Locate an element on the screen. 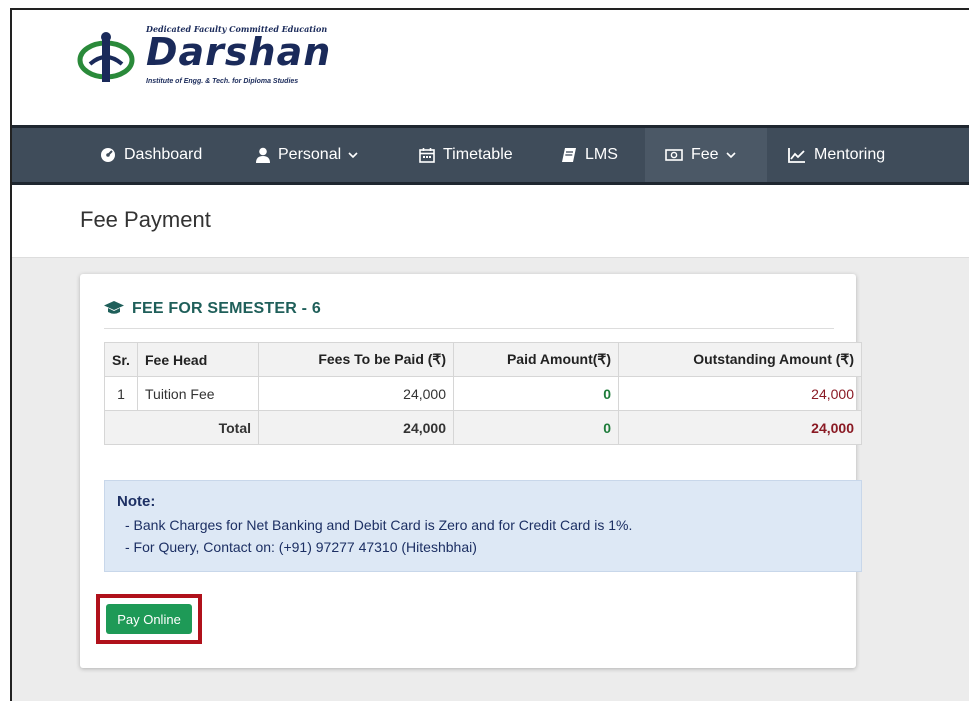  col-header-sr: Sr. is located at coordinates (121, 359).